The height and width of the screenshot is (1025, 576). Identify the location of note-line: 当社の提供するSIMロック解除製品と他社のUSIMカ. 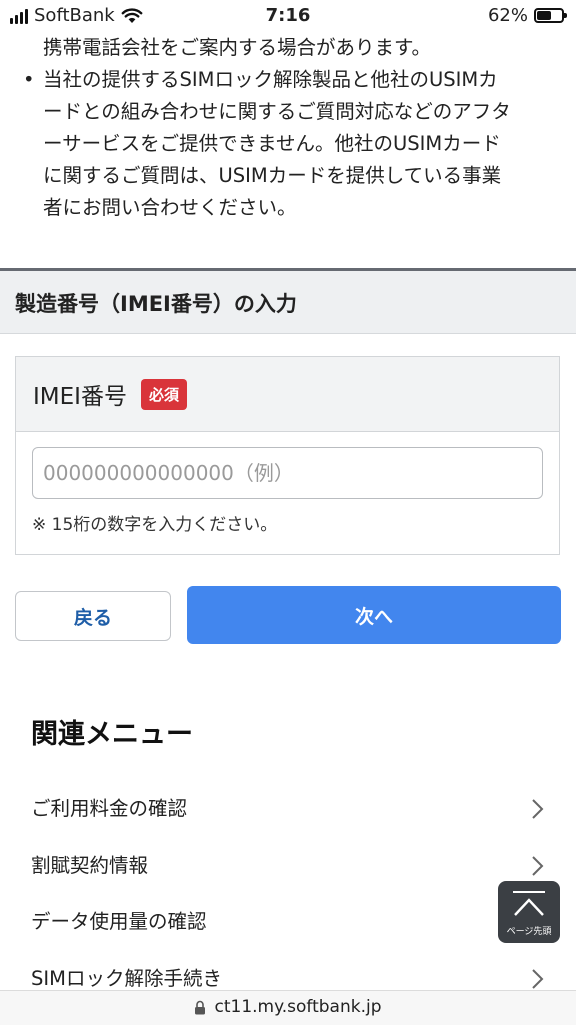
(270, 79).